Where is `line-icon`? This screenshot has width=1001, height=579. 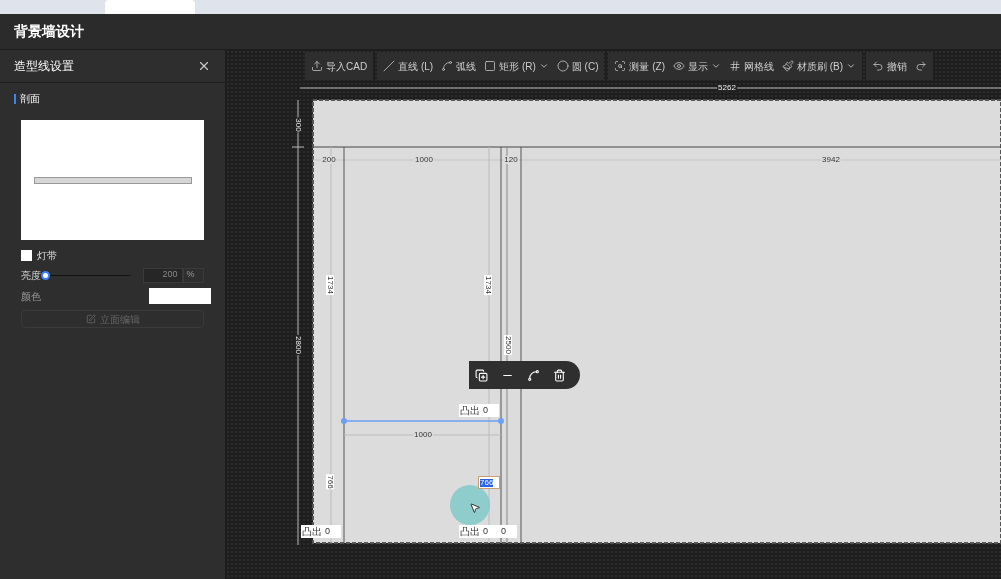 line-icon is located at coordinates (389, 66).